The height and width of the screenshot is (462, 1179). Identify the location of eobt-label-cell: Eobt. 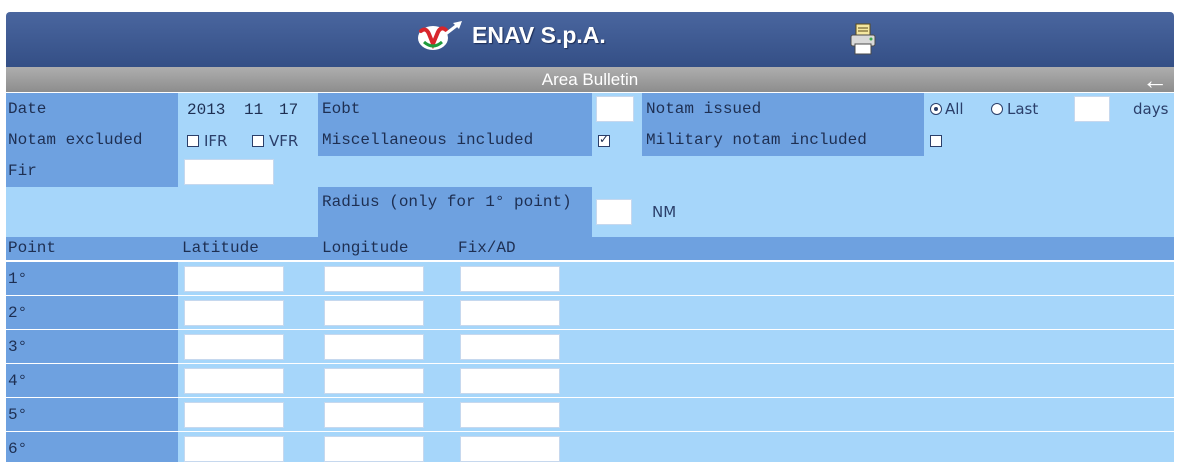
(455, 109).